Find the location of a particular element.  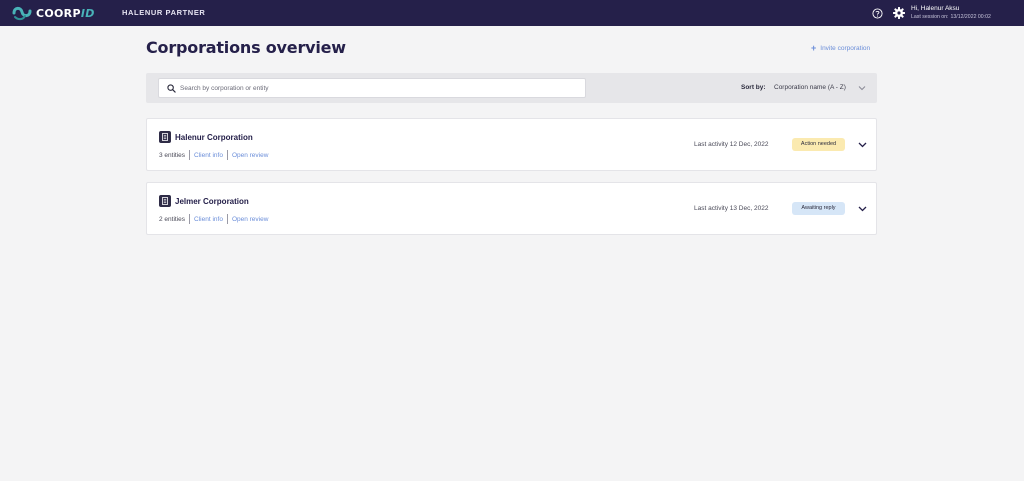

corporation-meta: 3 entities Client info Open review is located at coordinates (213, 155).